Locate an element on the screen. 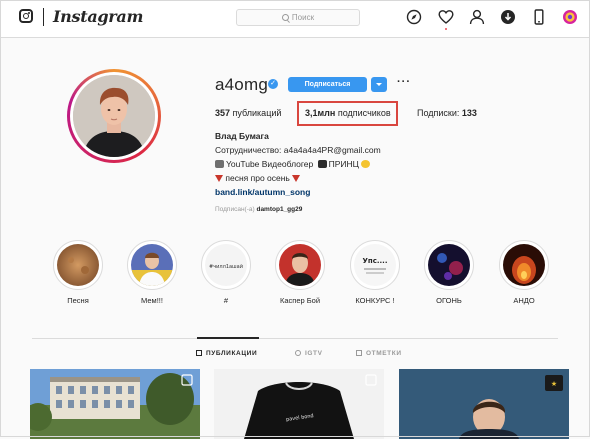 Image resolution: width=590 pixels, height=439 pixels. tv-emoji-icon is located at coordinates (219, 164).